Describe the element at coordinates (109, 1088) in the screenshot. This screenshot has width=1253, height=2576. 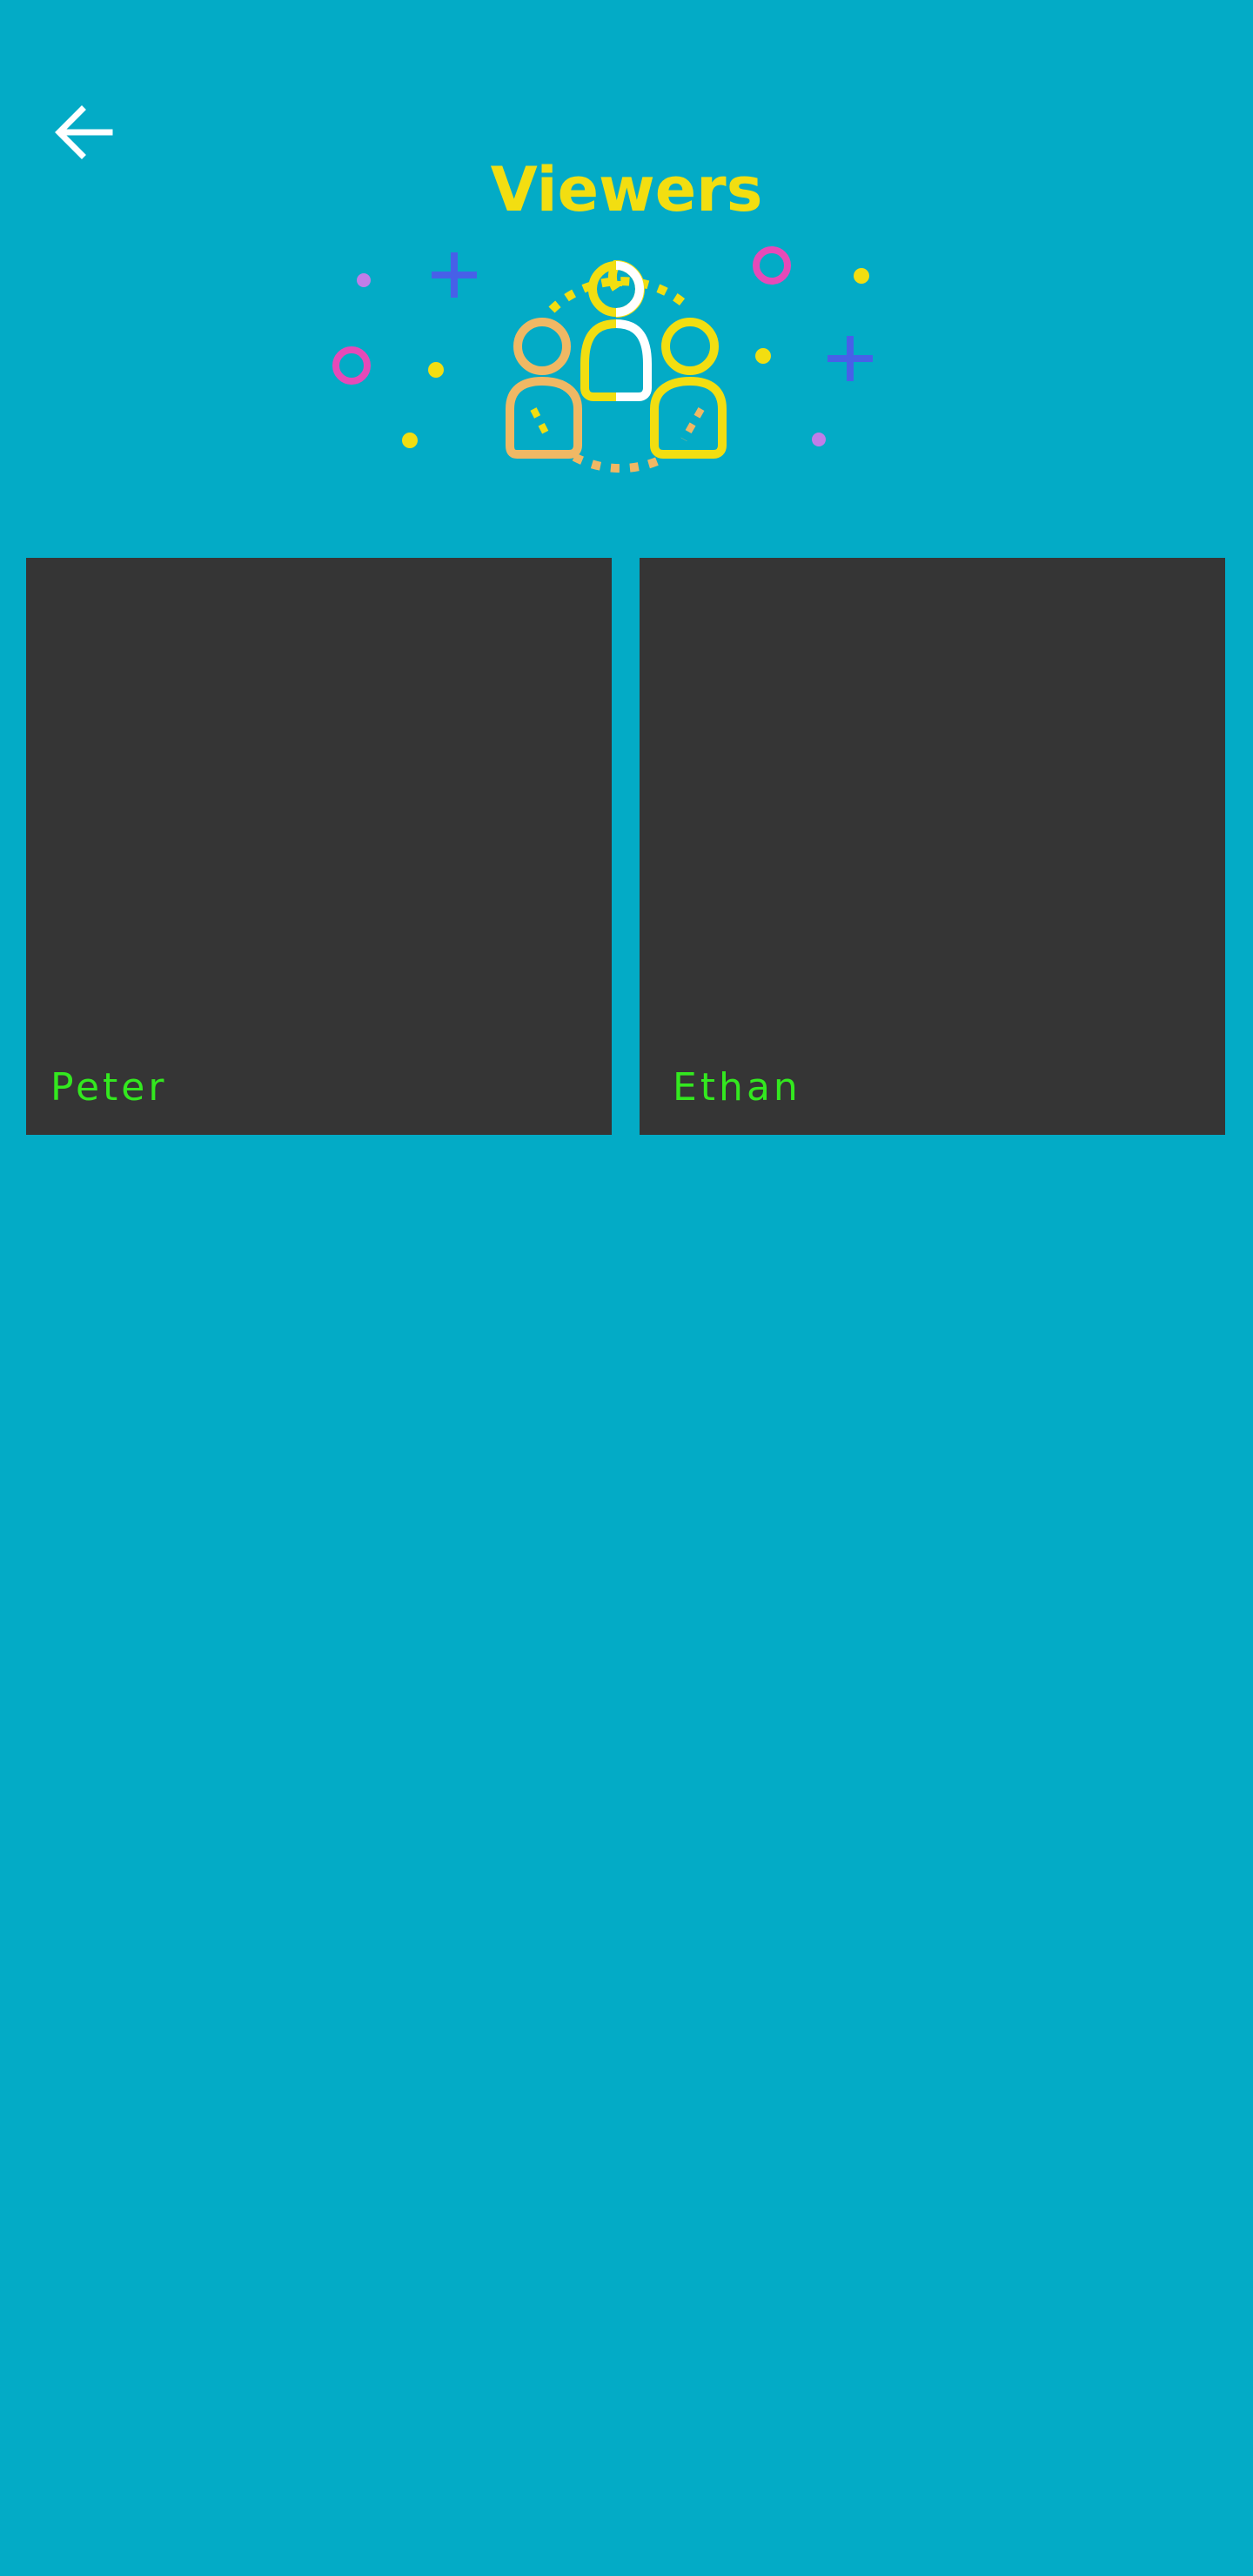
I see `viewer-name: Peter` at that location.